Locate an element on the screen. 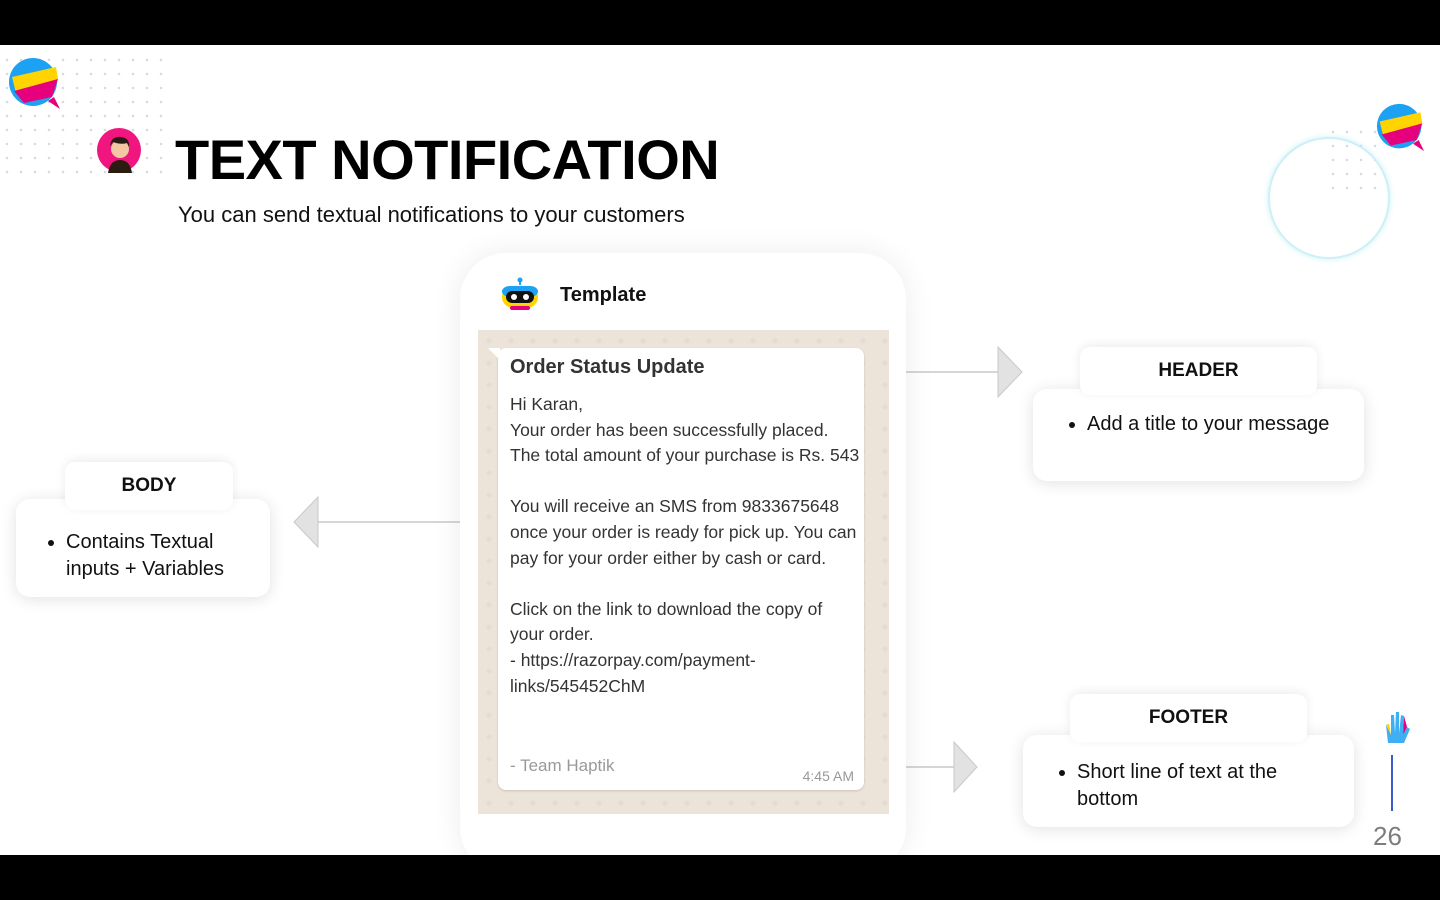  message-title: Order Status Update is located at coordinates (607, 367).